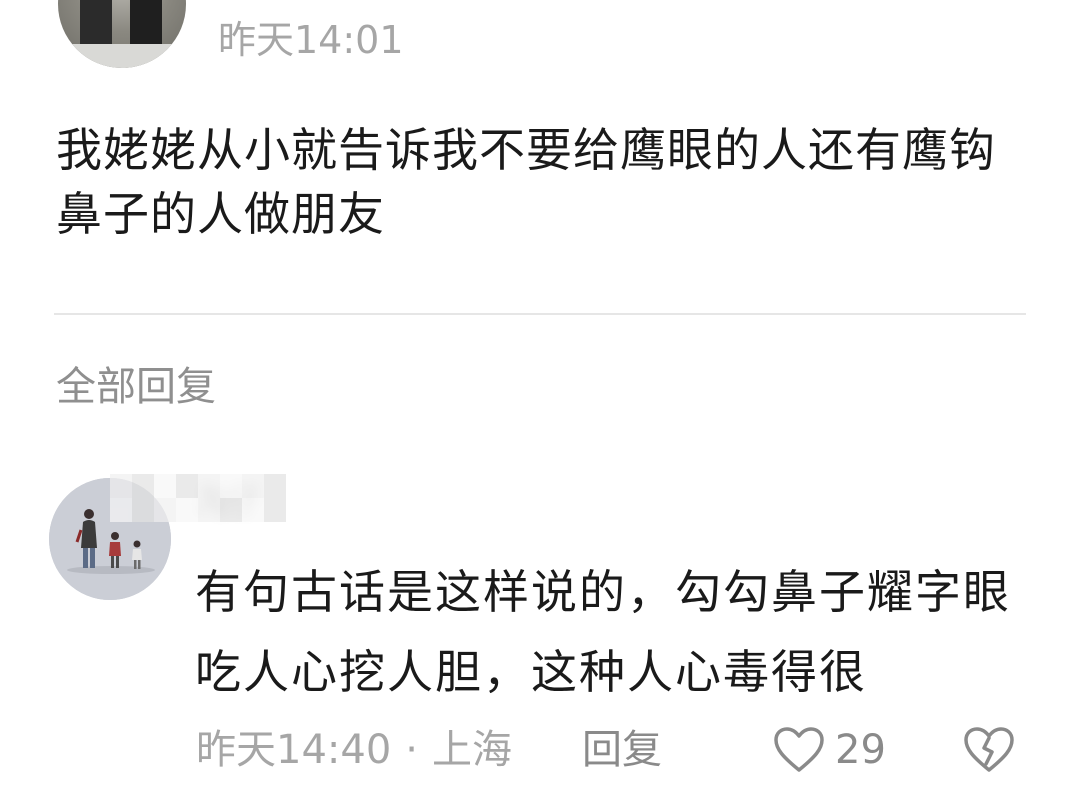 This screenshot has height=801, width=1080. Describe the element at coordinates (122, 56) in the screenshot. I see `avatar-ground` at that location.